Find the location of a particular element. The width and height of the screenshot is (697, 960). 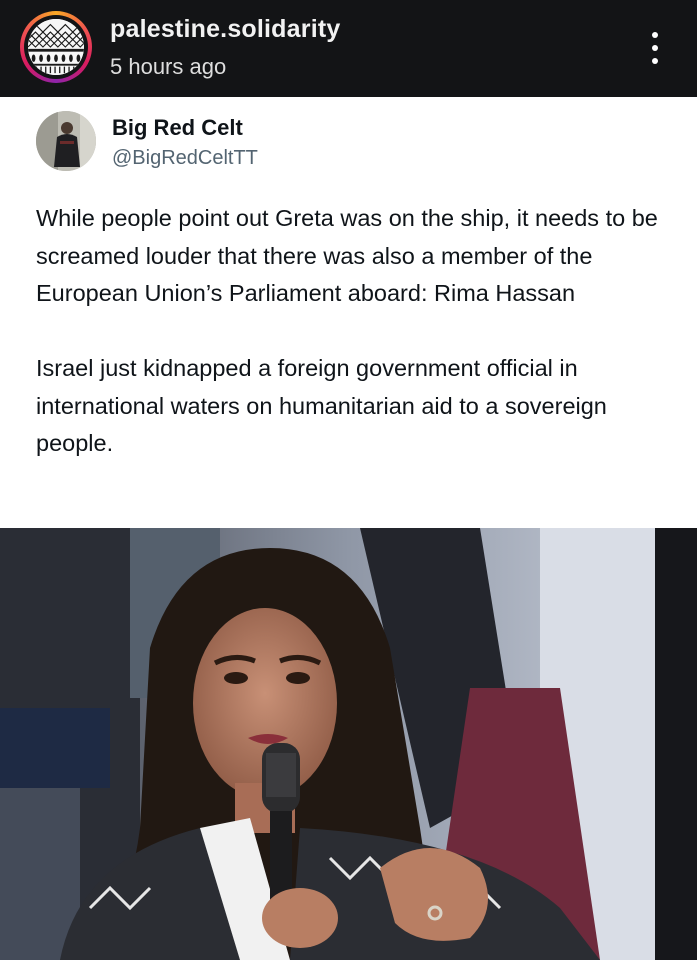

profile-photo-icon is located at coordinates (66, 141).